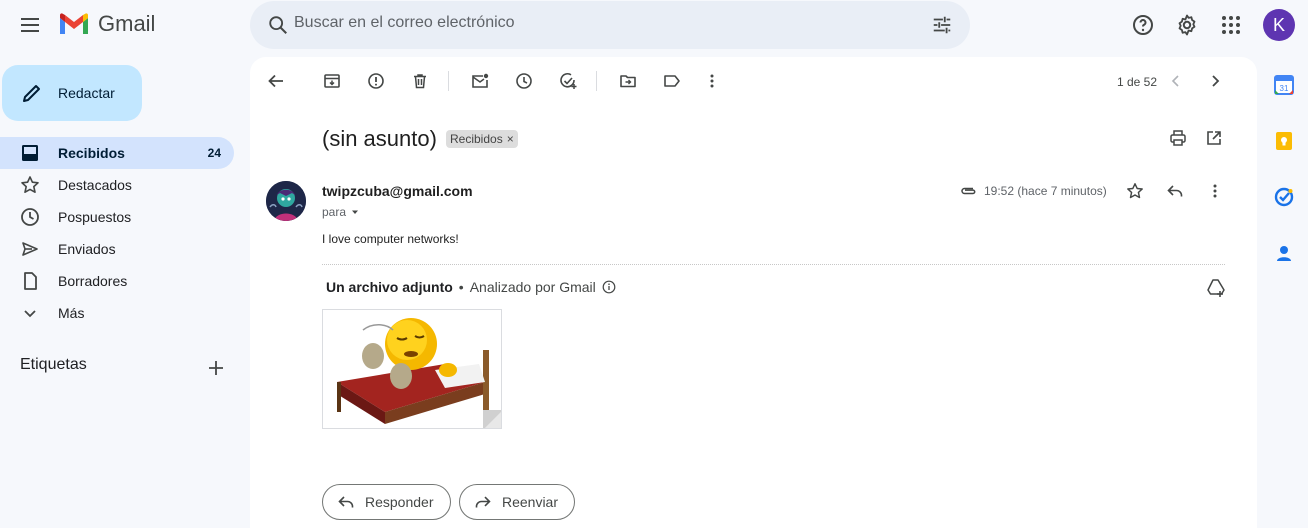 The image size is (1308, 528). Describe the element at coordinates (1215, 81) in the screenshot. I see `older-button` at that location.